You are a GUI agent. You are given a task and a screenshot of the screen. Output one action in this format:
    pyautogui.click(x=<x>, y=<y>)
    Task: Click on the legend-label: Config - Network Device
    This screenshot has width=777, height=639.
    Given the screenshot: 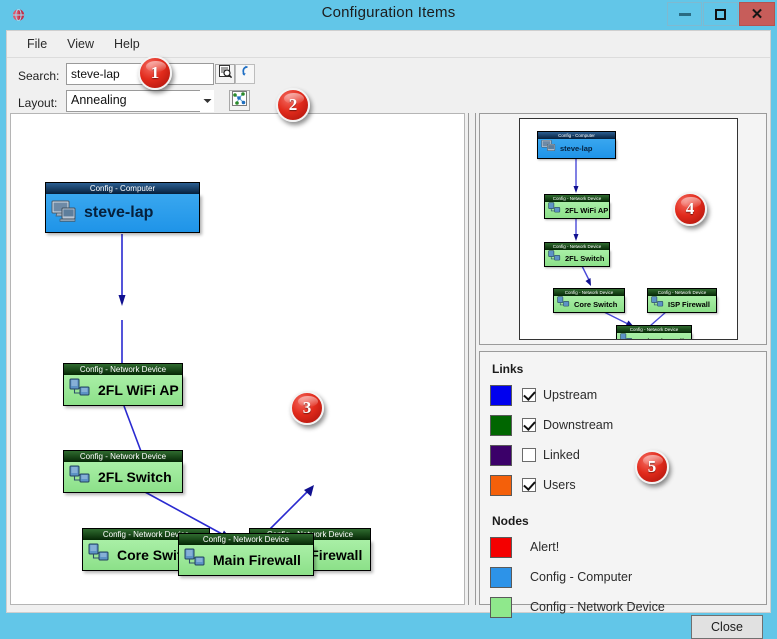 What is the action you would take?
    pyautogui.click(x=597, y=607)
    